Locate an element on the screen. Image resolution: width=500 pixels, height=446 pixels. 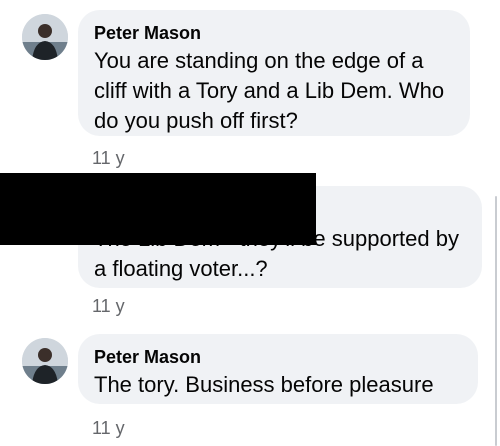
scrollbar is located at coordinates (496, 321).